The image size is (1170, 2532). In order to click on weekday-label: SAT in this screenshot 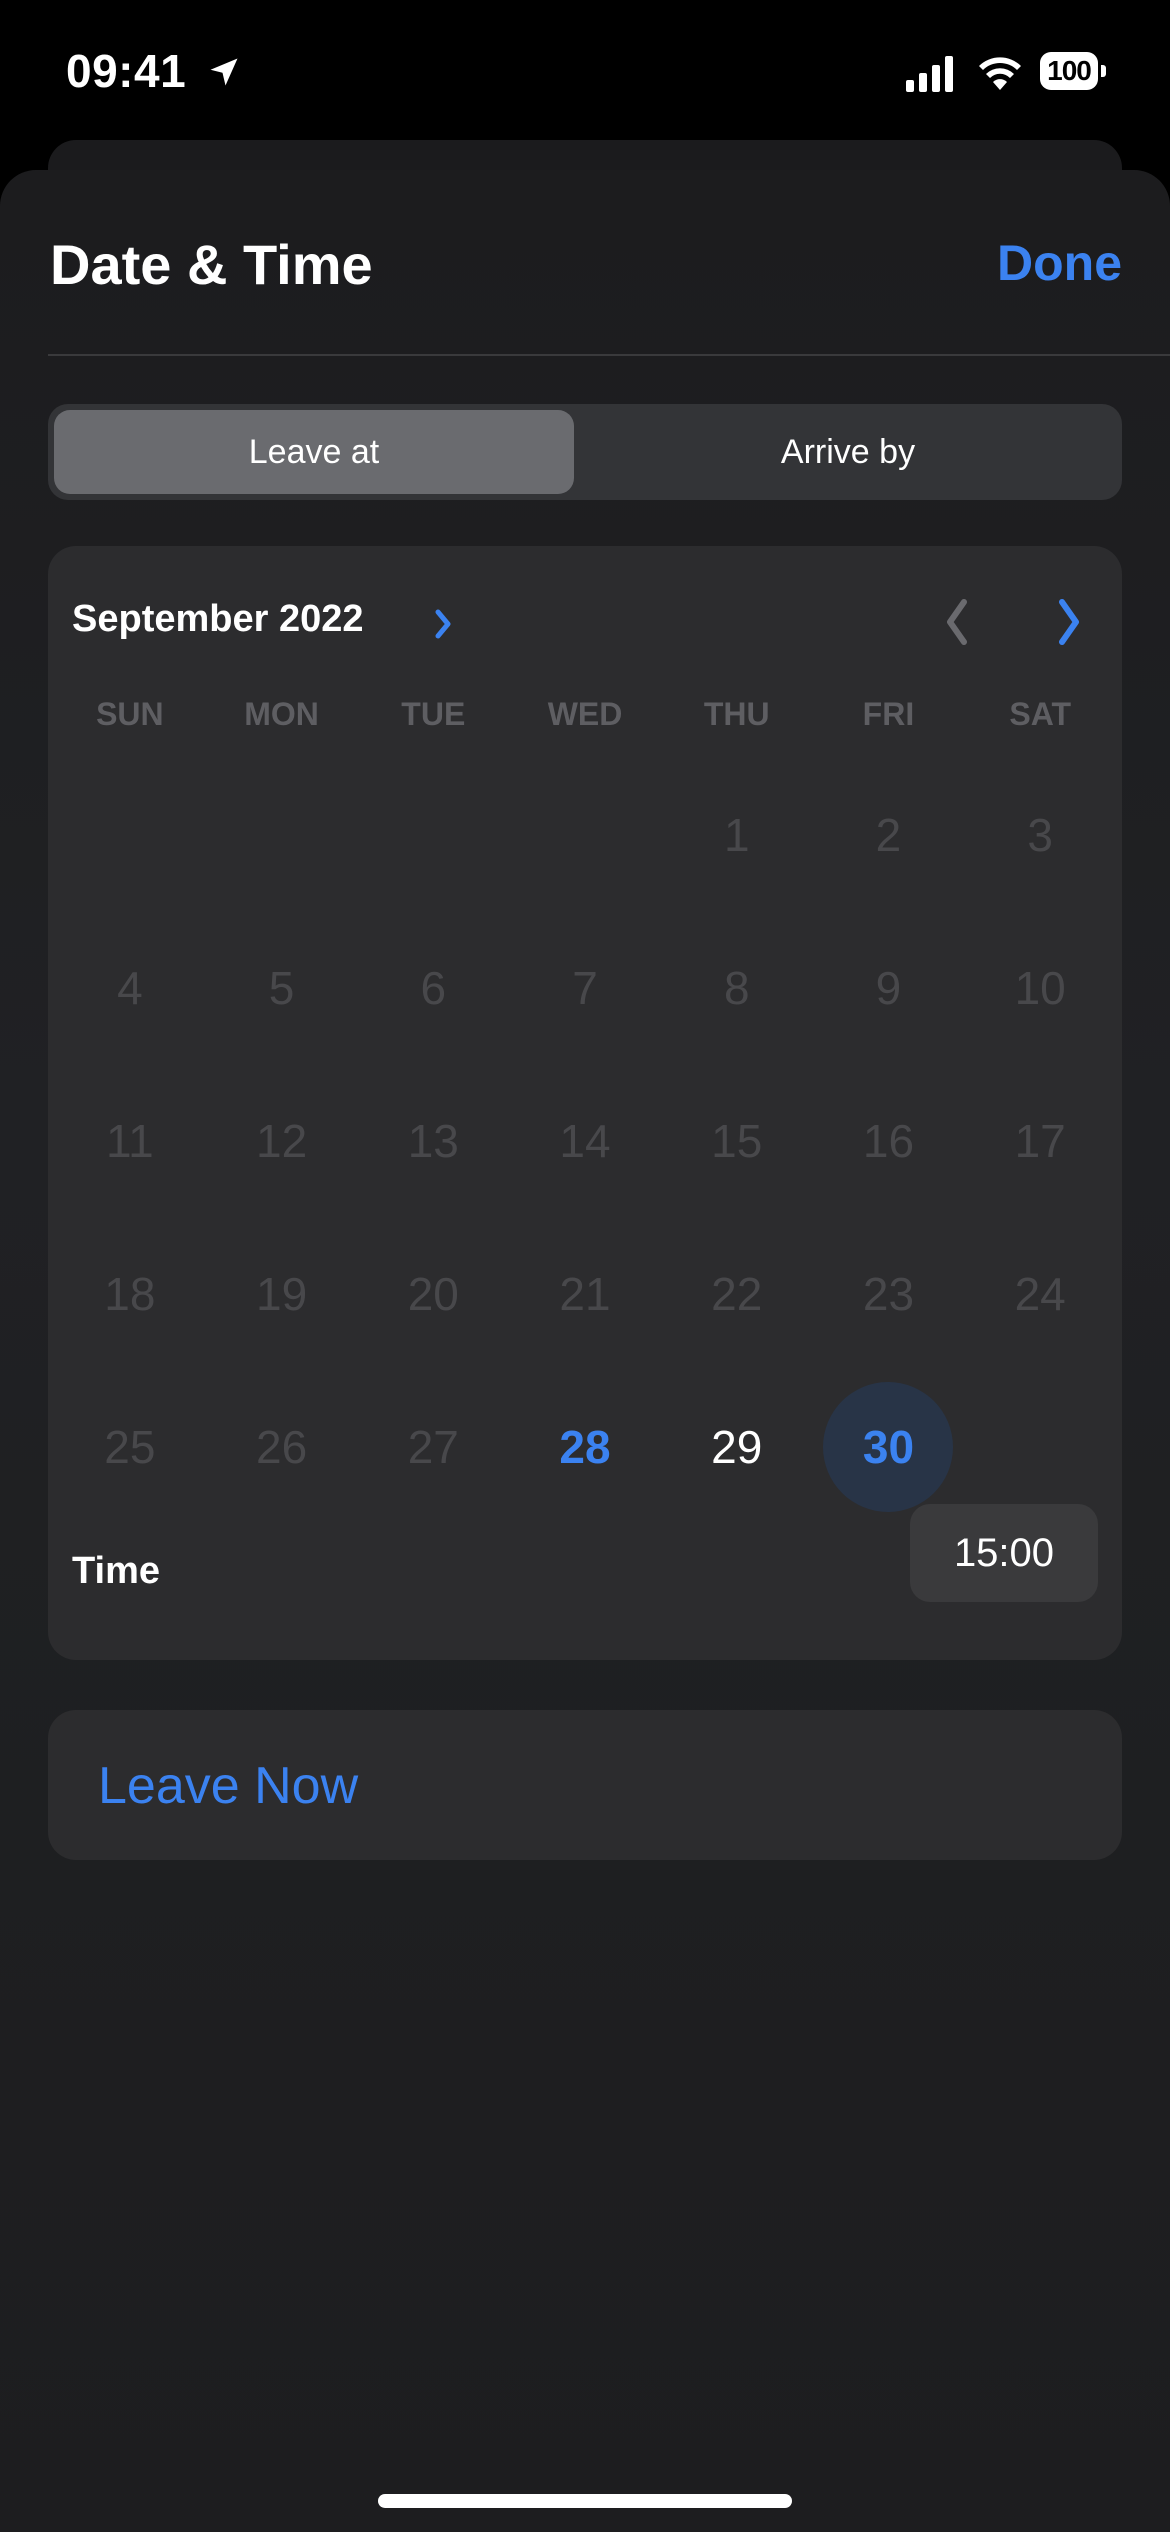, I will do `click(1040, 714)`.